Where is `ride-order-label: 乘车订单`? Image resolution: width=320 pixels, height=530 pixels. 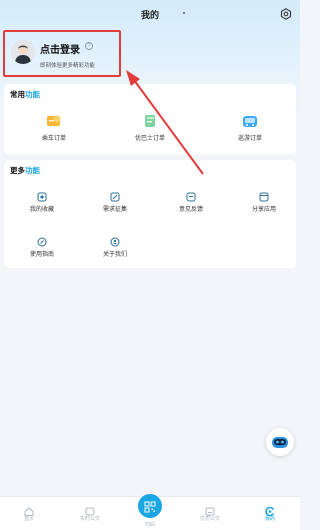
ride-order-label: 乘车订单 is located at coordinates (53, 139).